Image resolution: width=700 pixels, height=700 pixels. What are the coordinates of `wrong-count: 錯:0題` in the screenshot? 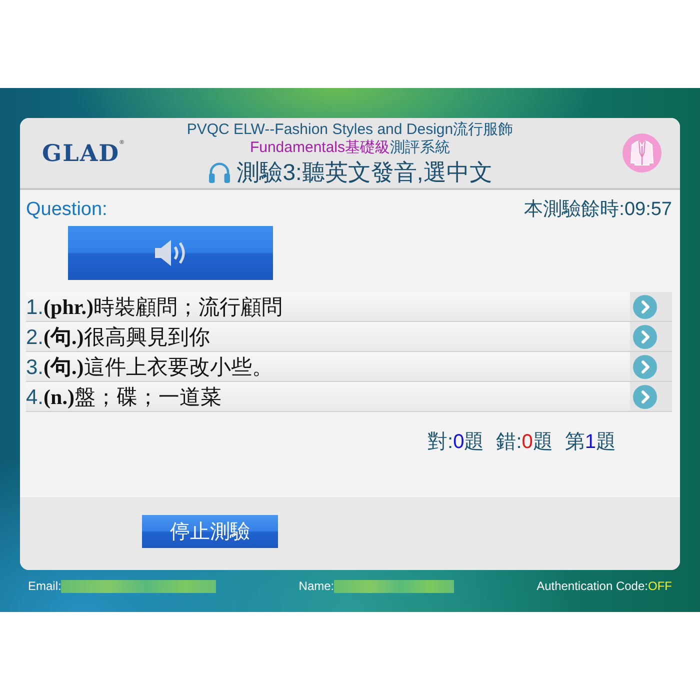 It's located at (524, 442).